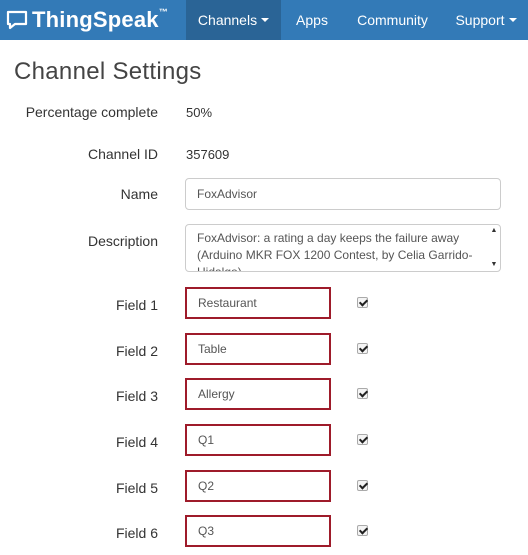 This screenshot has width=528, height=555. What do you see at coordinates (136, 351) in the screenshot?
I see `field-2-label: Field 2` at bounding box center [136, 351].